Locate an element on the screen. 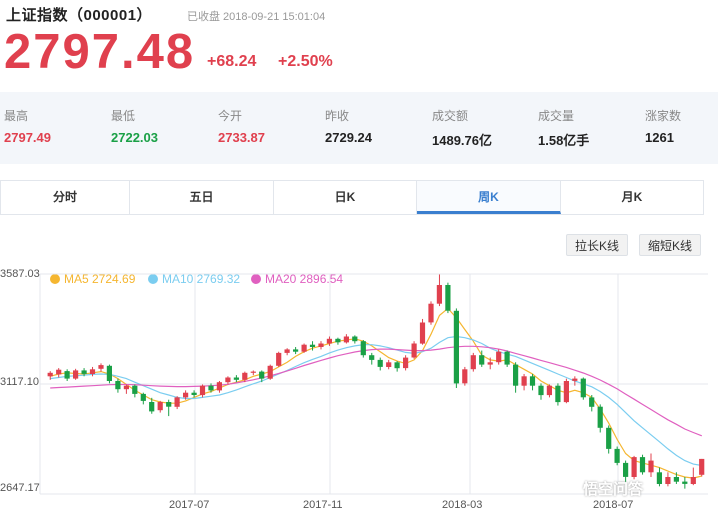 Image resolution: width=718 pixels, height=514 pixels. stat-high: 最高 2797.49 is located at coordinates (27, 126).